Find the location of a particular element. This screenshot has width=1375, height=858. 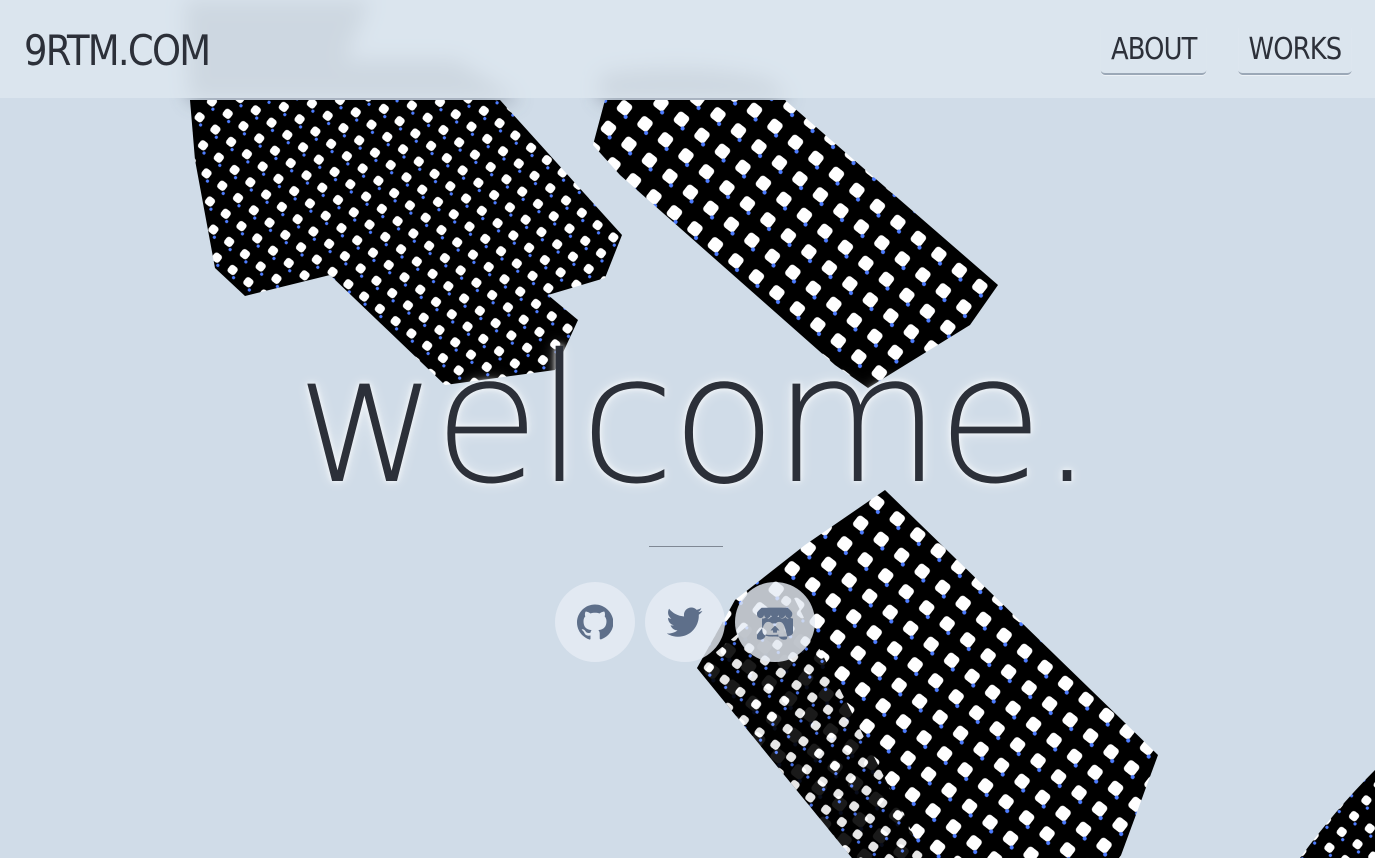

halftone-ring-arc is located at coordinates (1337, 814).